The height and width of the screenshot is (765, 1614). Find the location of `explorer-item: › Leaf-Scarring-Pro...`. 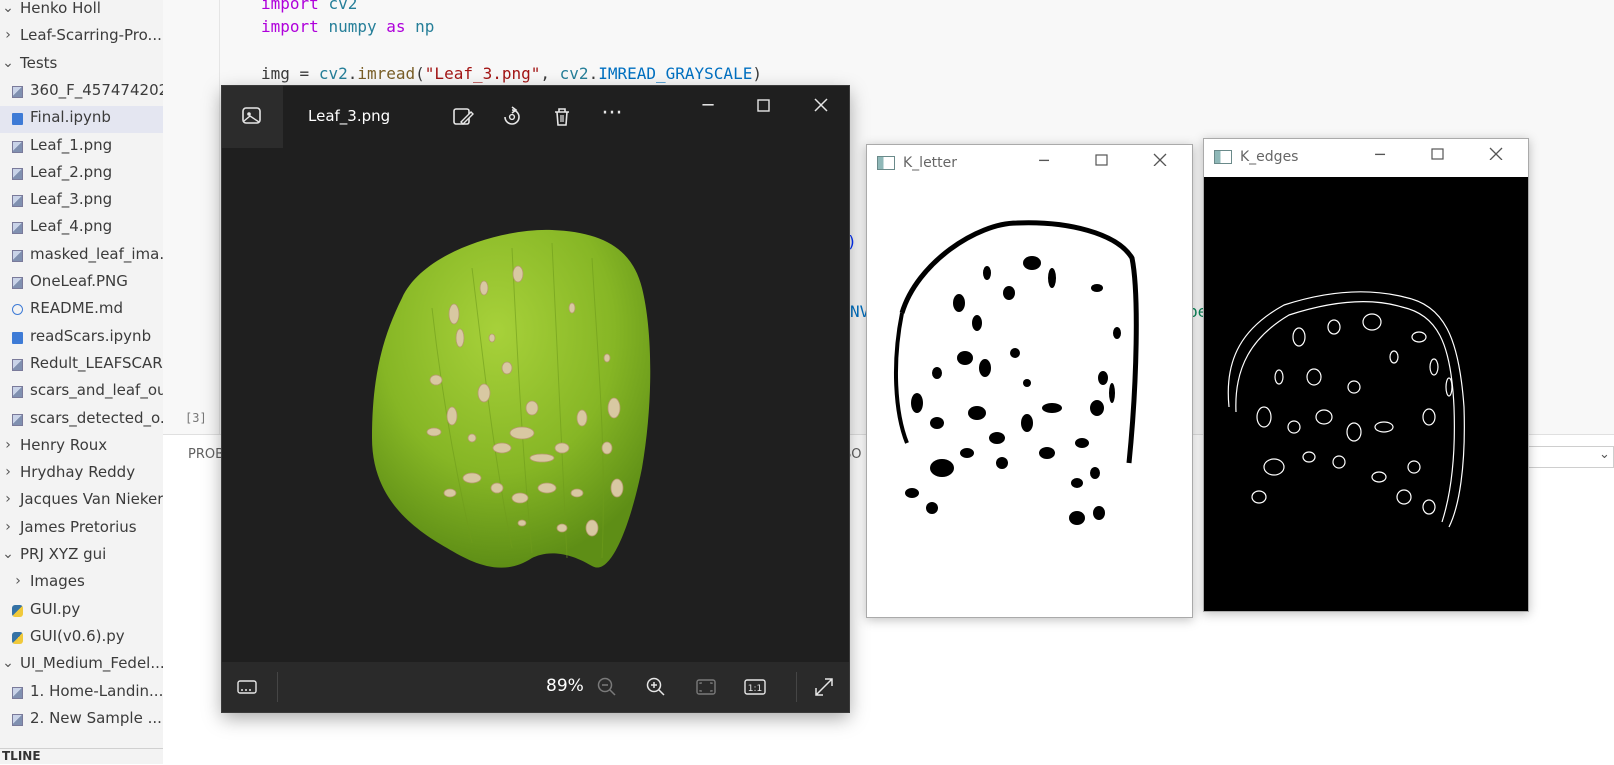

explorer-item: › Leaf-Scarring-Pro... is located at coordinates (81, 37).